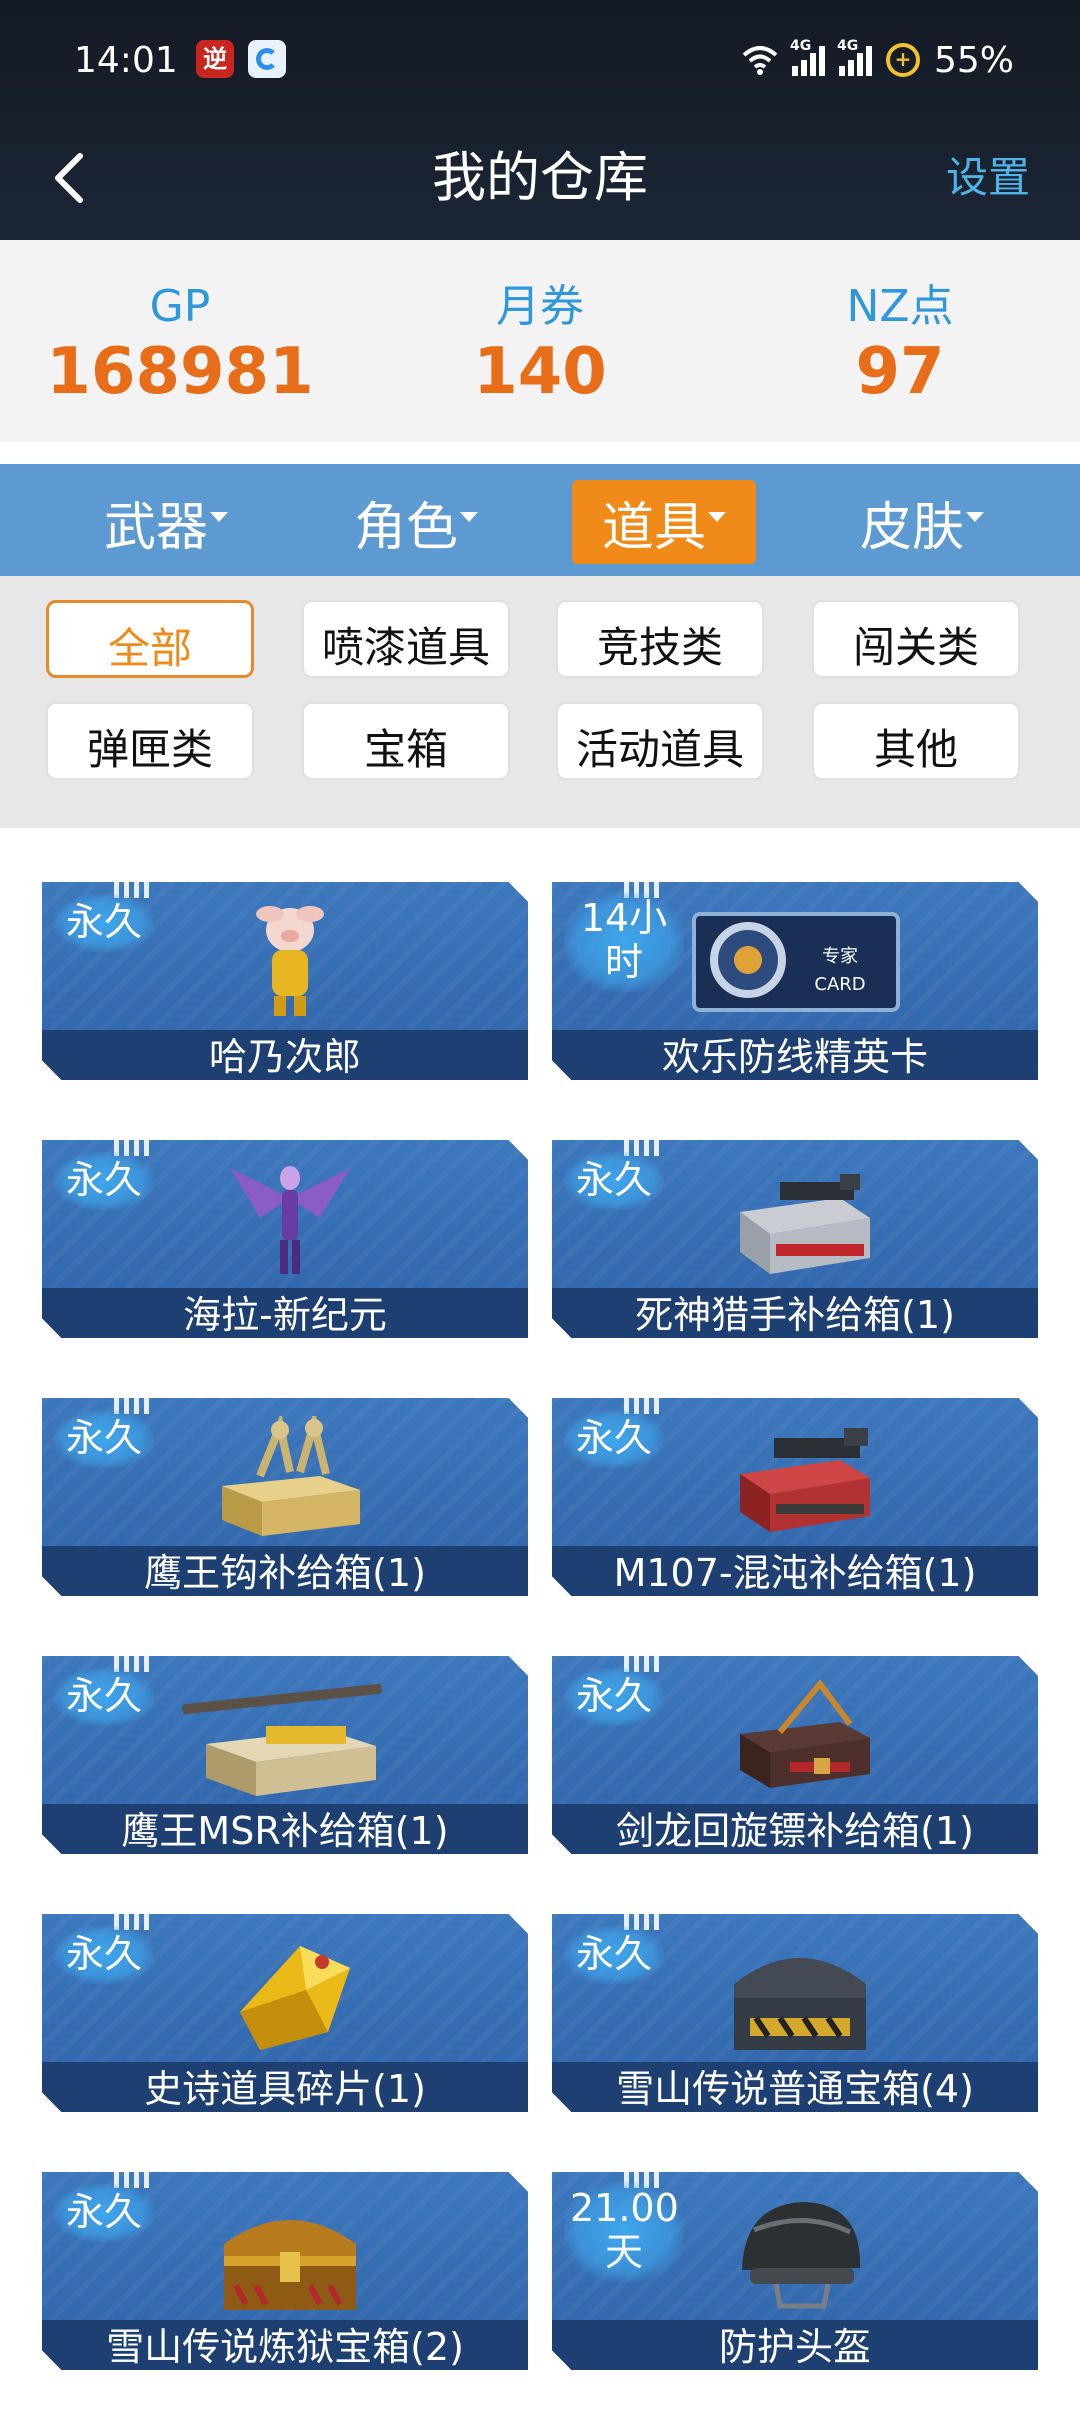  Describe the element at coordinates (406, 741) in the screenshot. I see `filter-chest: 宝箱` at that location.